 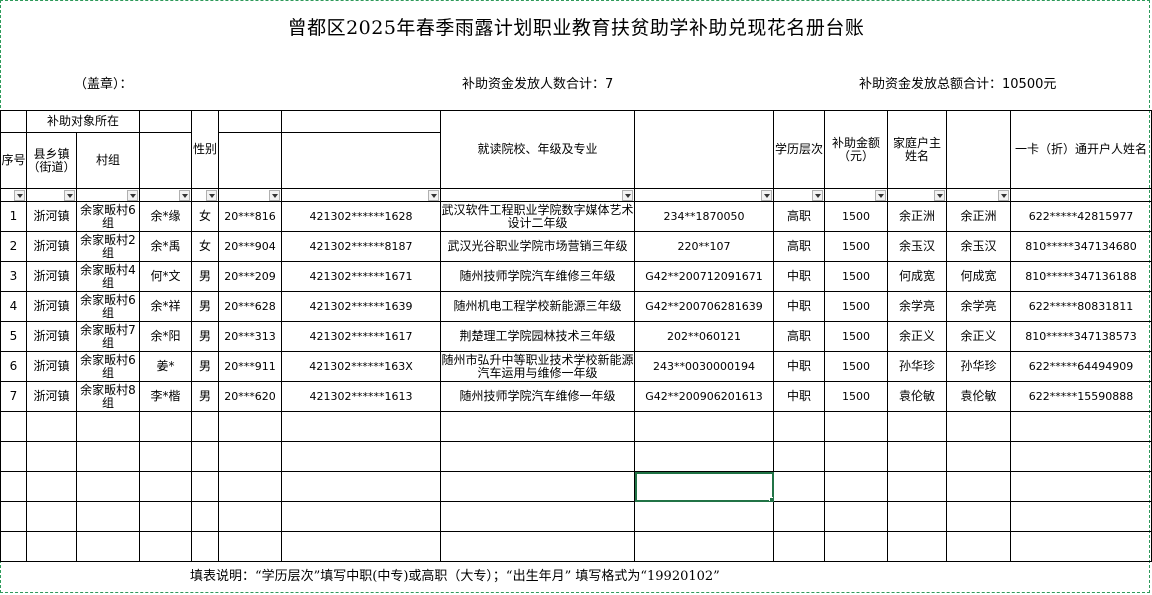 What do you see at coordinates (361, 366) in the screenshot?
I see `cell-id: 421302******163X` at bounding box center [361, 366].